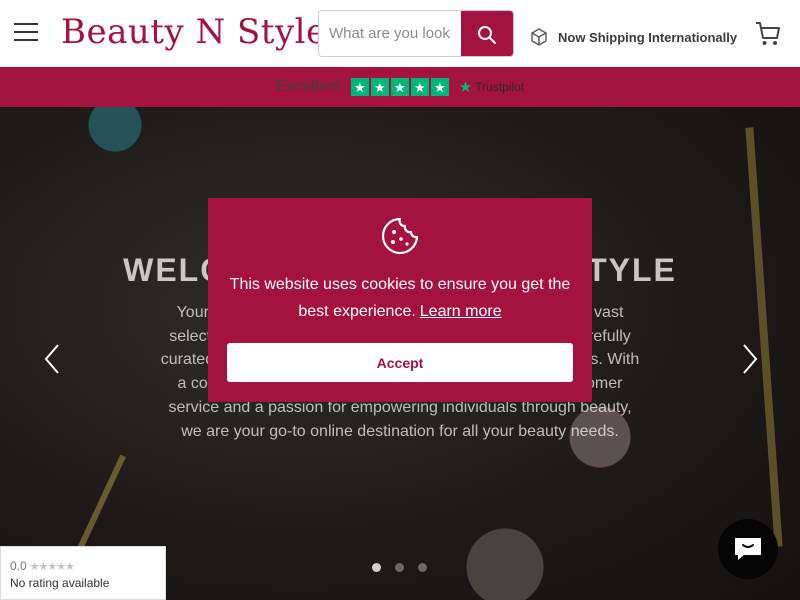 Image resolution: width=800 pixels, height=600 pixels. Describe the element at coordinates (400, 362) in the screenshot. I see `accept-cookies-button: Accept` at that location.